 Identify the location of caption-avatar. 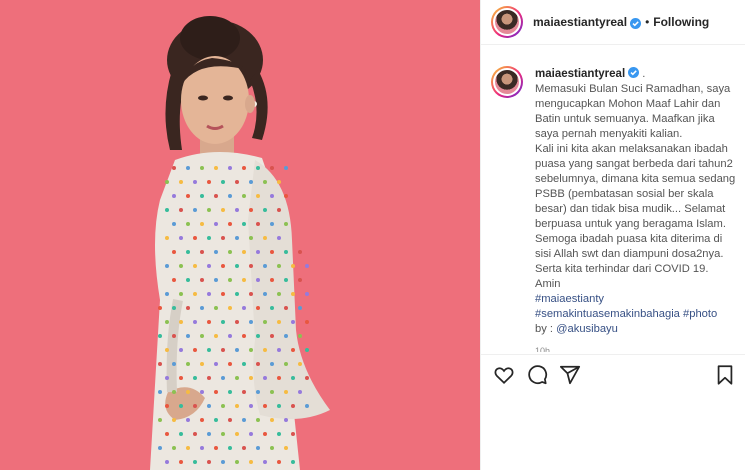
(507, 82).